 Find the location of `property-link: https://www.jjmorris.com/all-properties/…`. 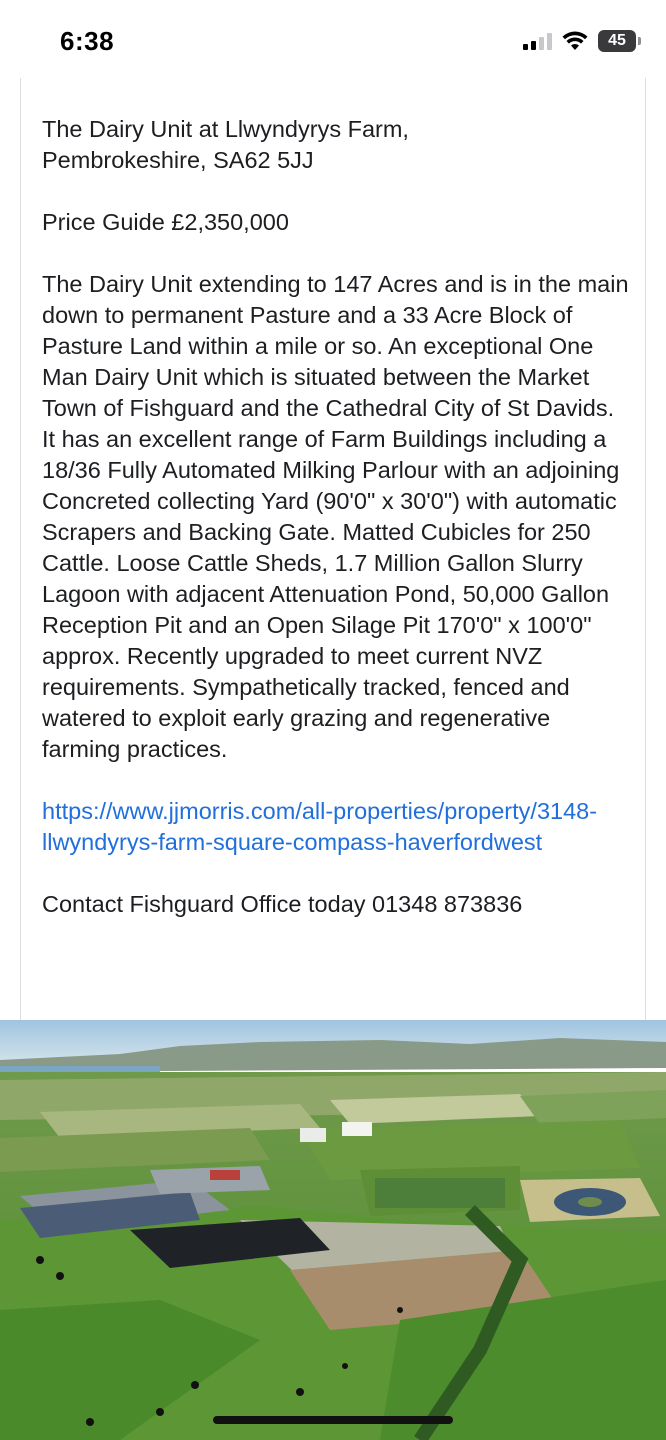

property-link: https://www.jjmorris.com/all-properties/… is located at coordinates (337, 827).